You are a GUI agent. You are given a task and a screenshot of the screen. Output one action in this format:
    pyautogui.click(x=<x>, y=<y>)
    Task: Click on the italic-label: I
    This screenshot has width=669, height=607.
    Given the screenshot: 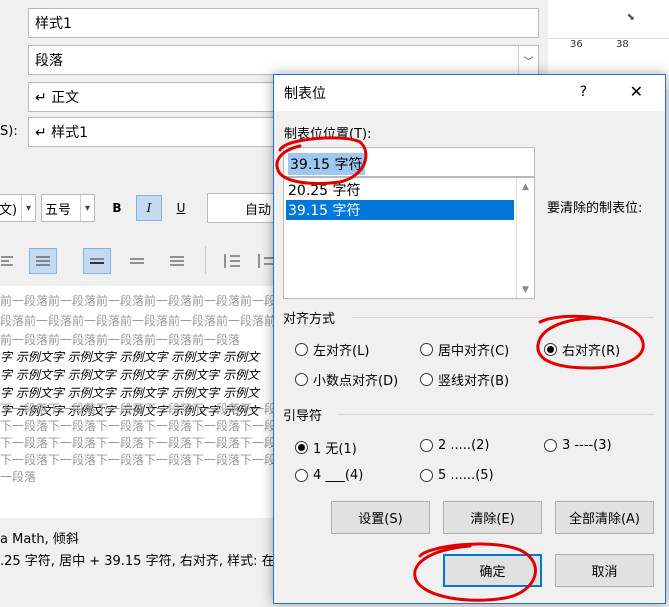 What is the action you would take?
    pyautogui.click(x=149, y=208)
    